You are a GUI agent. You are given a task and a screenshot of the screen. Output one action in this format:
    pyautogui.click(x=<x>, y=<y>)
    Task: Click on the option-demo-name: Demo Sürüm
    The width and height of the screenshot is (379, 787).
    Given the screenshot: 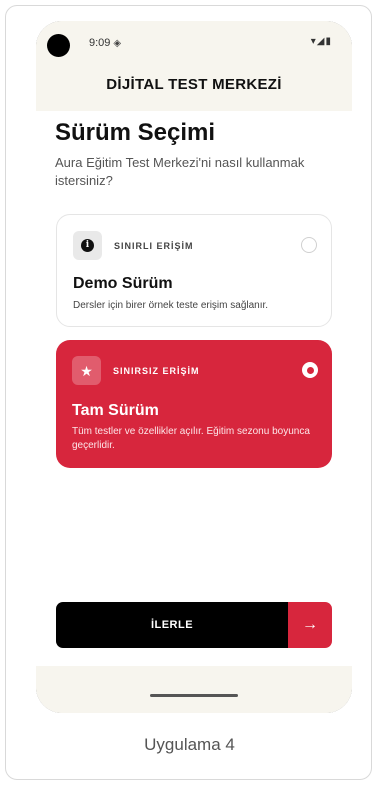 What is the action you would take?
    pyautogui.click(x=123, y=283)
    